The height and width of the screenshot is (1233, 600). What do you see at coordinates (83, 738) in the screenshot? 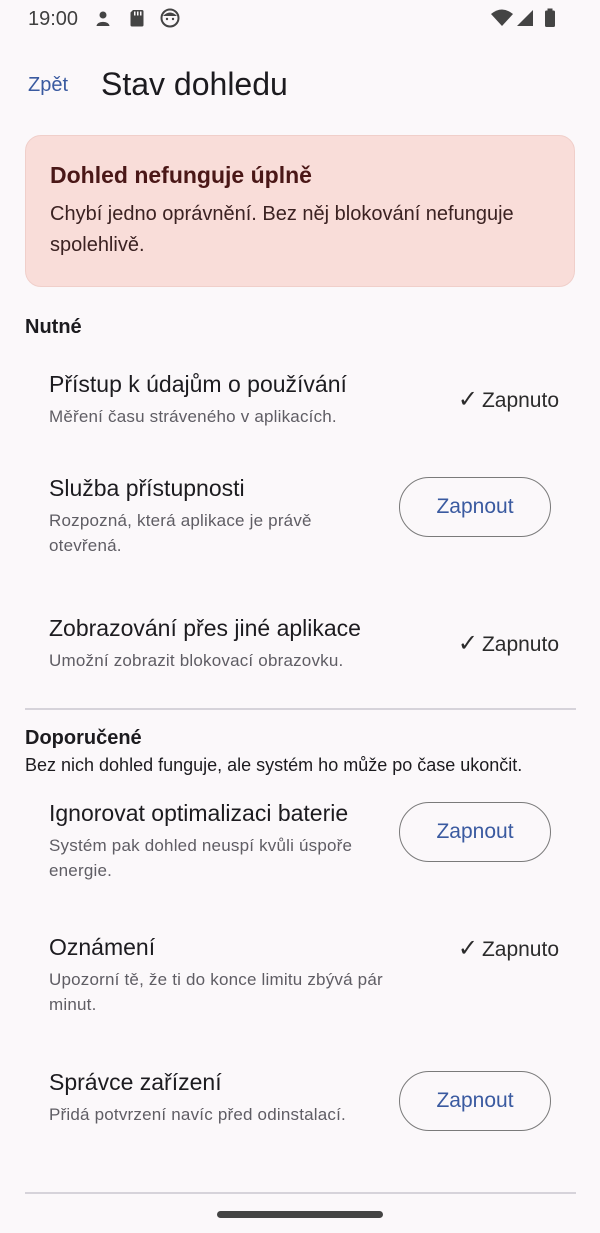
I see `section-title-recommended: Doporučené` at bounding box center [83, 738].